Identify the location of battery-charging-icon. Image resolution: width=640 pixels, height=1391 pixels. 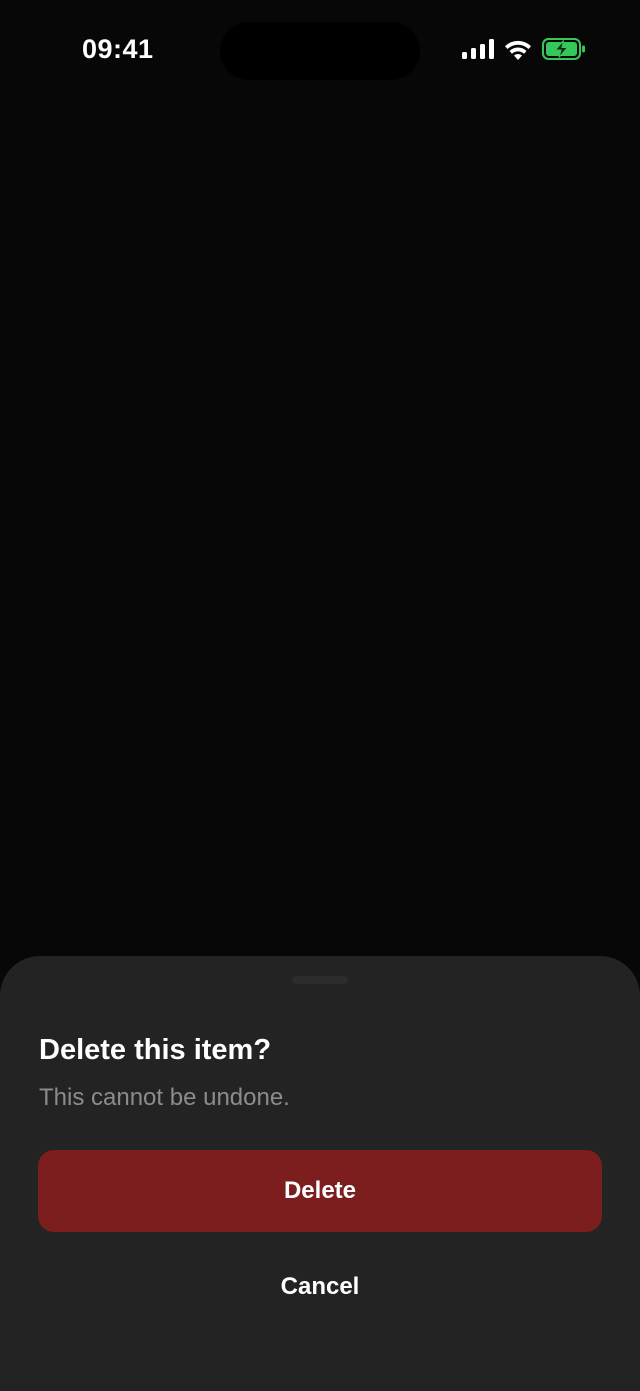
(564, 49).